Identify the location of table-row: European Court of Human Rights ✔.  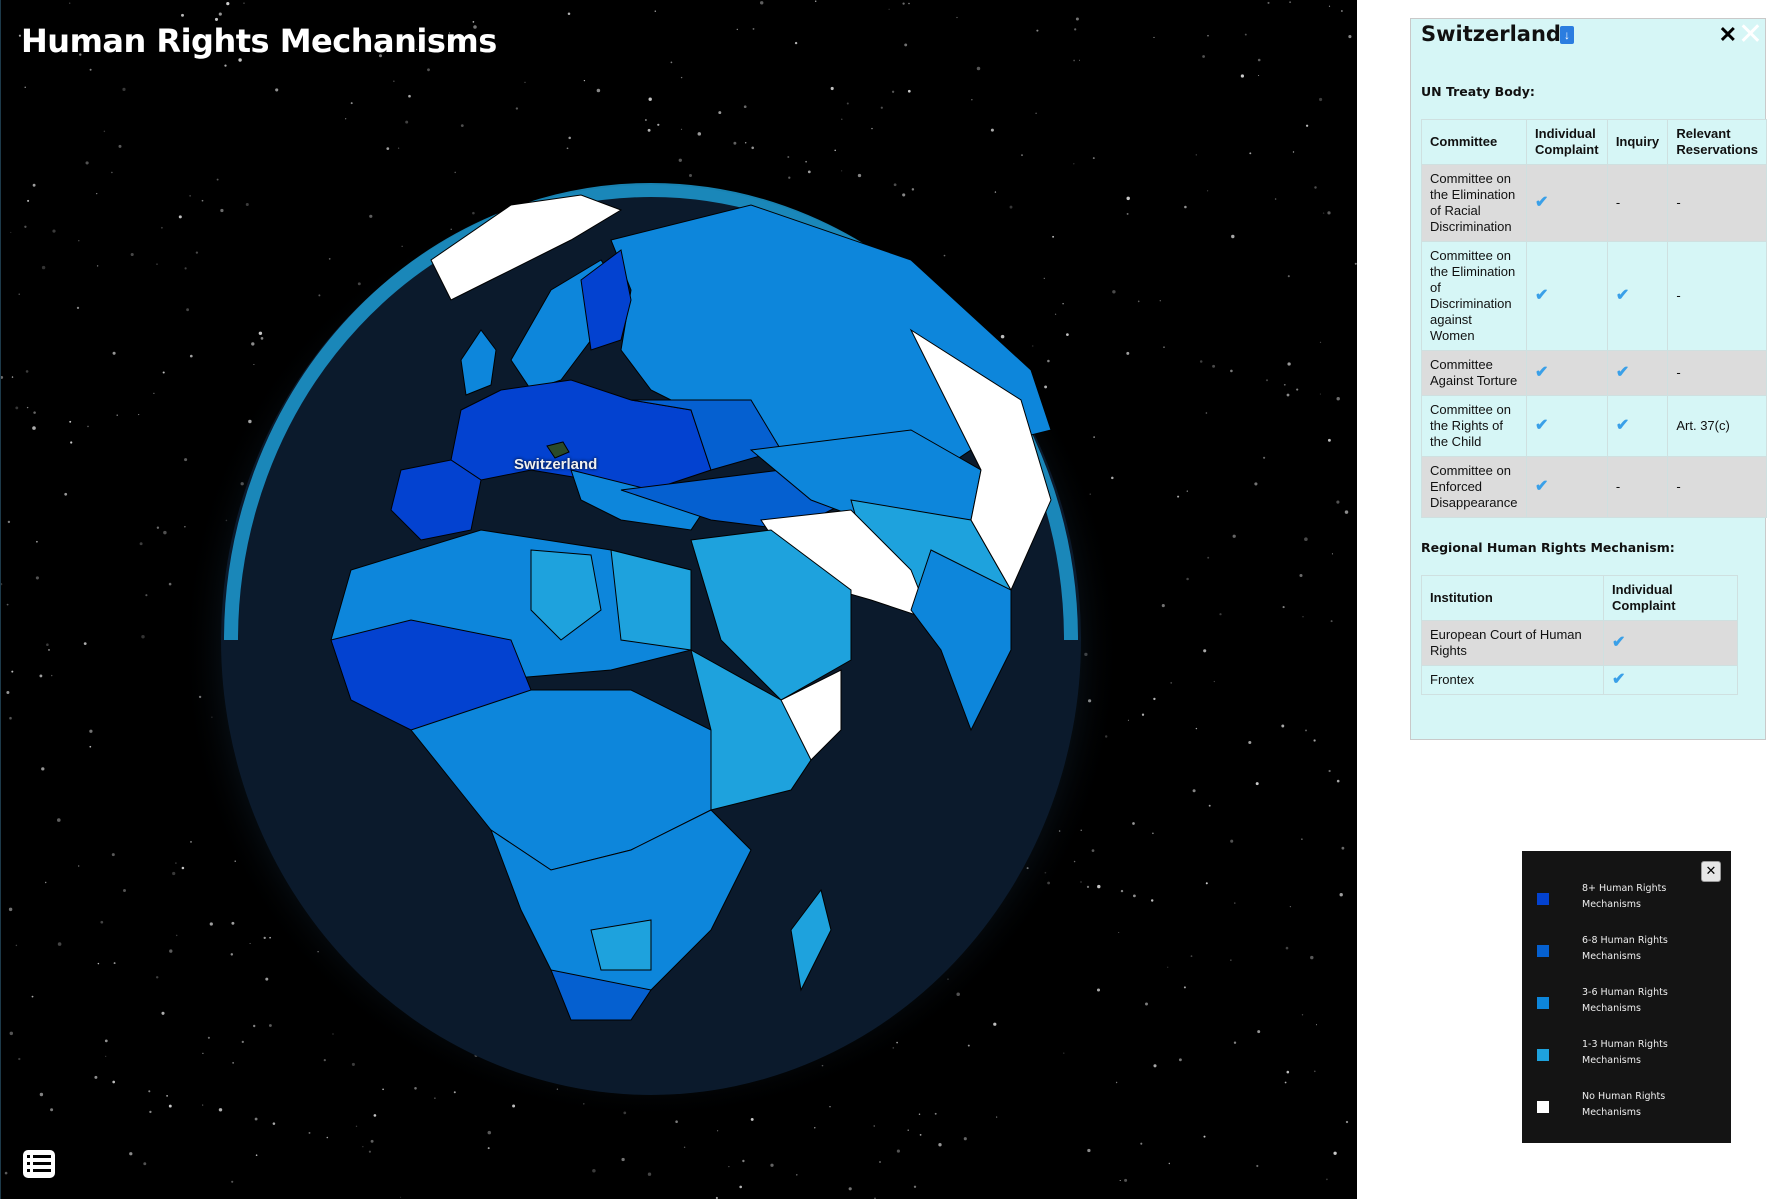
(1579, 643).